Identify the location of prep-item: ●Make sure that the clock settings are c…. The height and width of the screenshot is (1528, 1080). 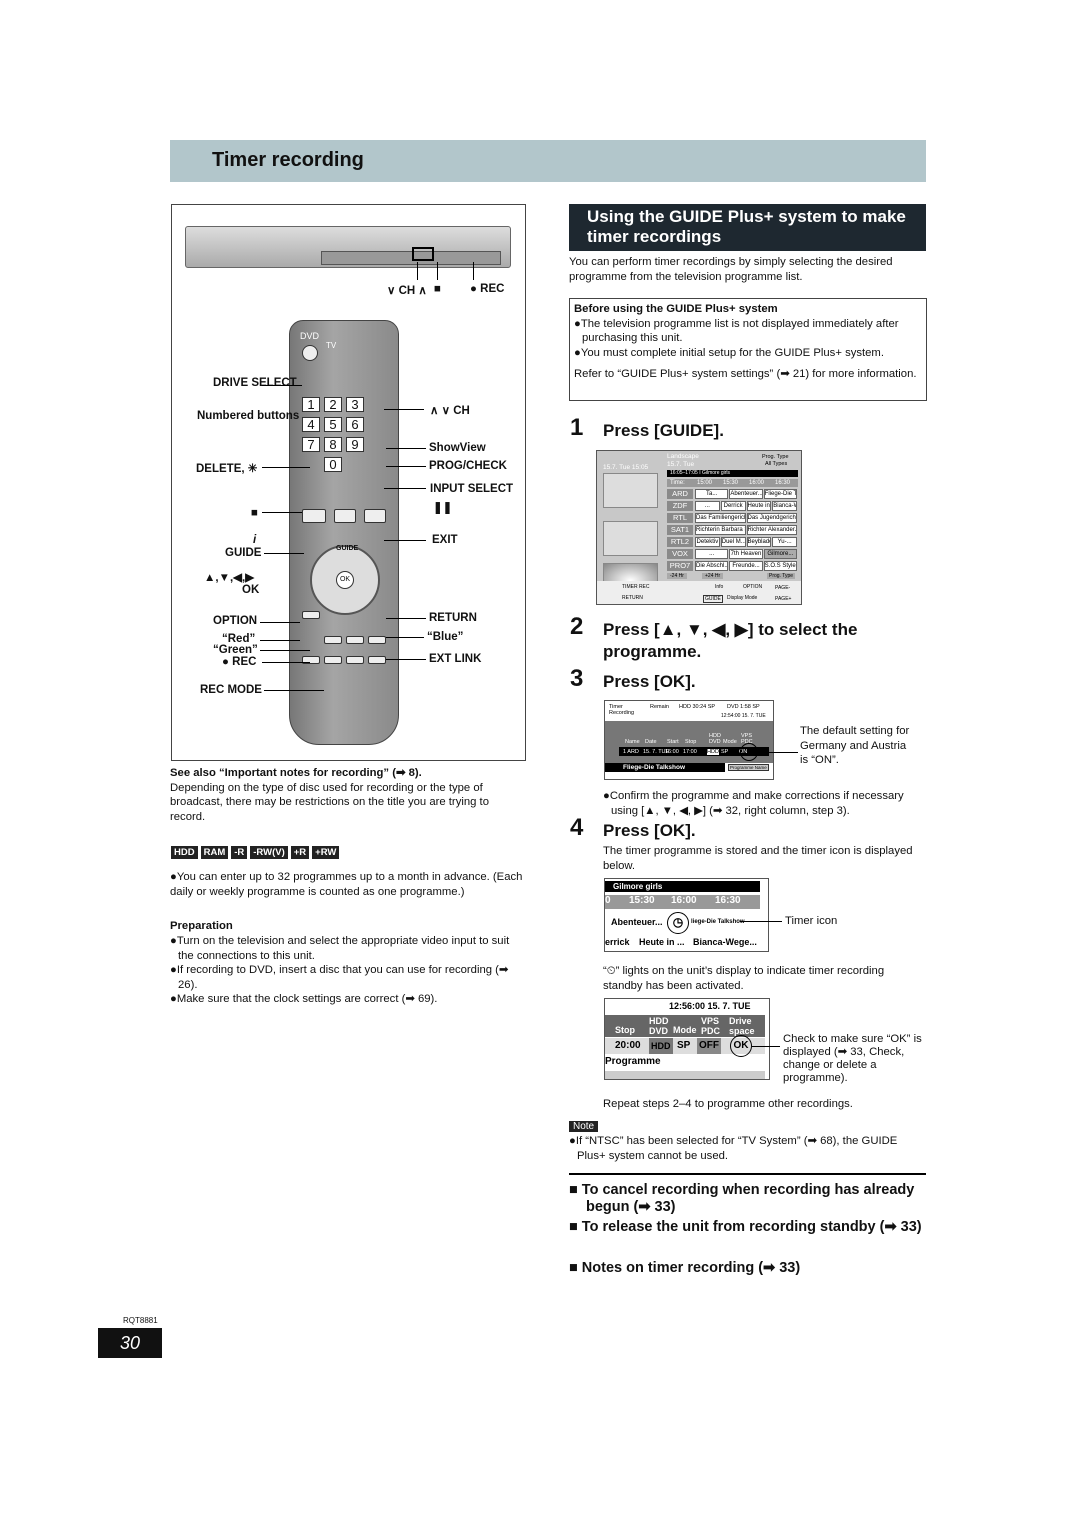
(304, 999).